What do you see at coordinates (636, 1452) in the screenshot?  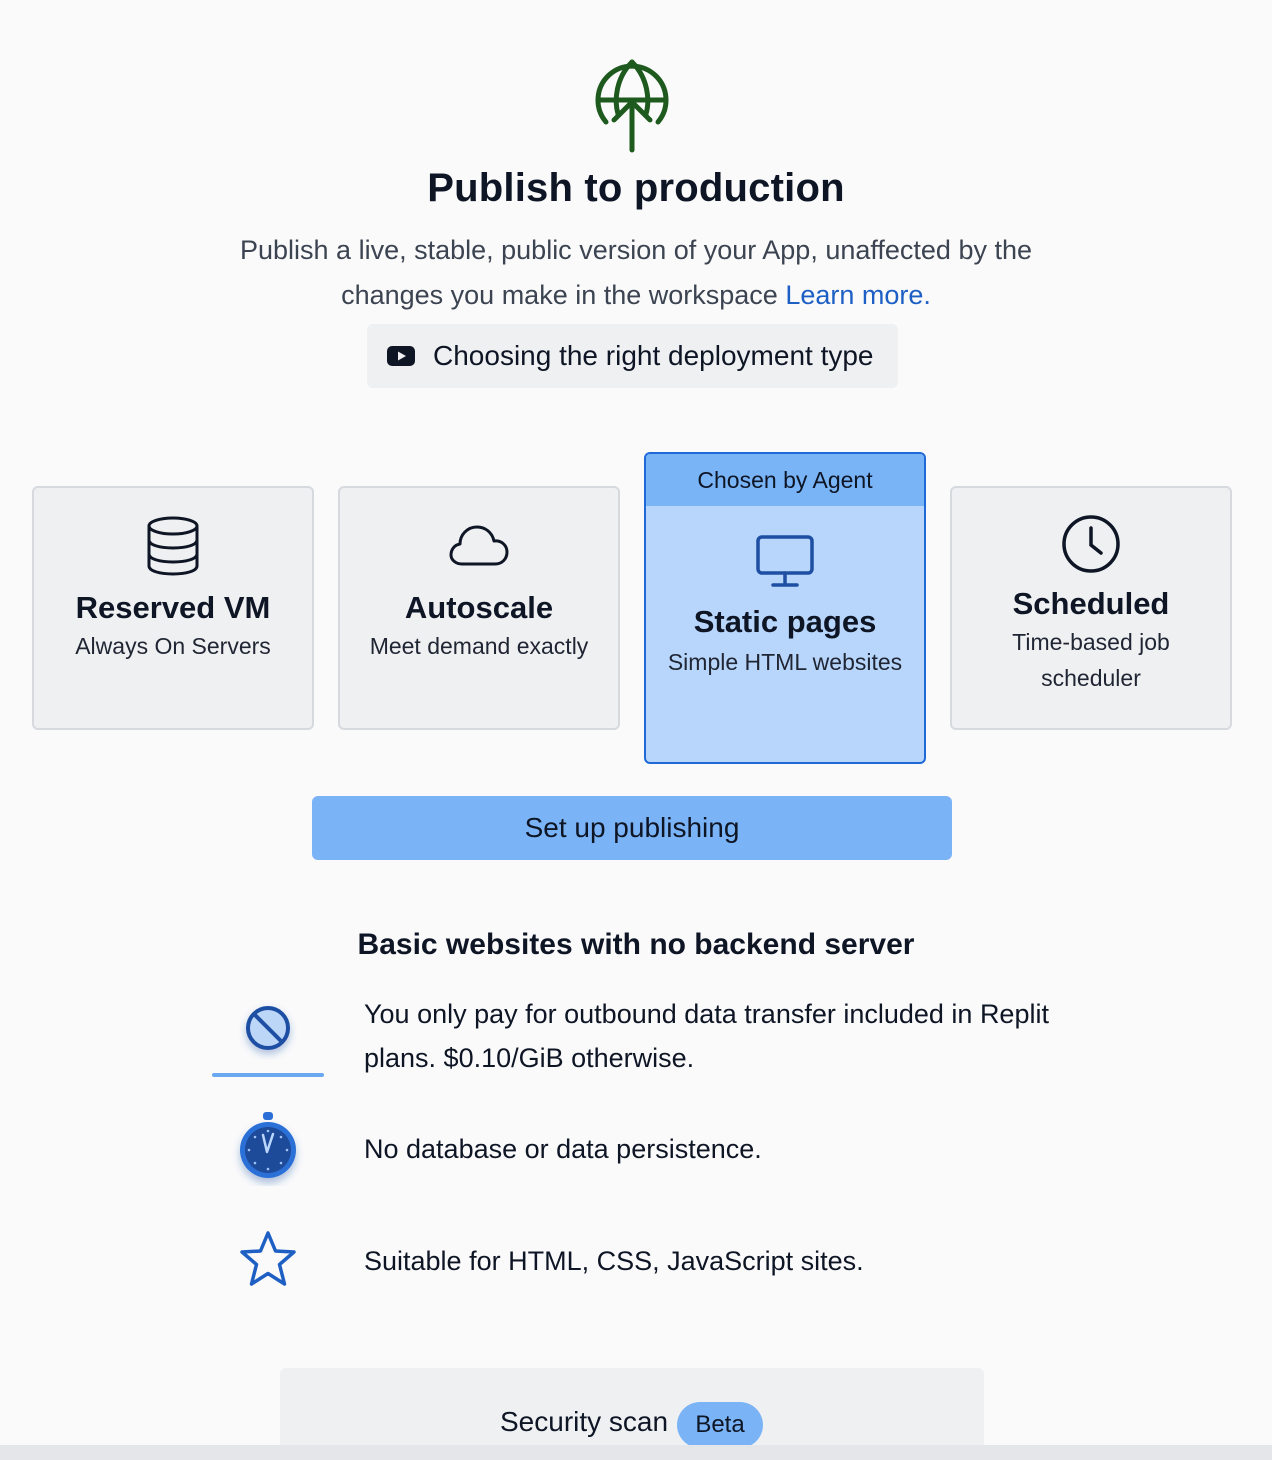 I see `bottom-divider` at bounding box center [636, 1452].